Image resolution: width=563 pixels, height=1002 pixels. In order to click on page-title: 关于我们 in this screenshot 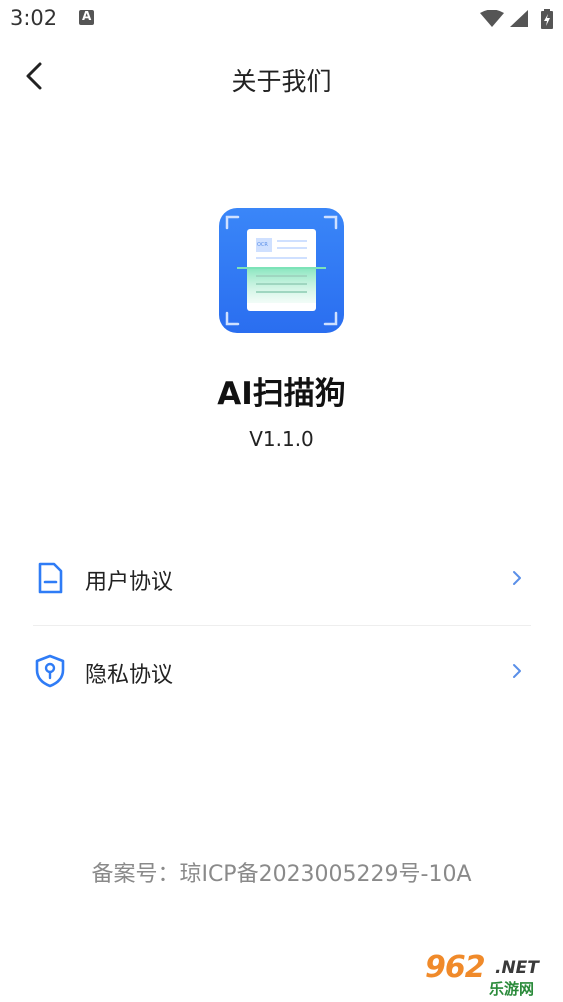, I will do `click(281, 81)`.